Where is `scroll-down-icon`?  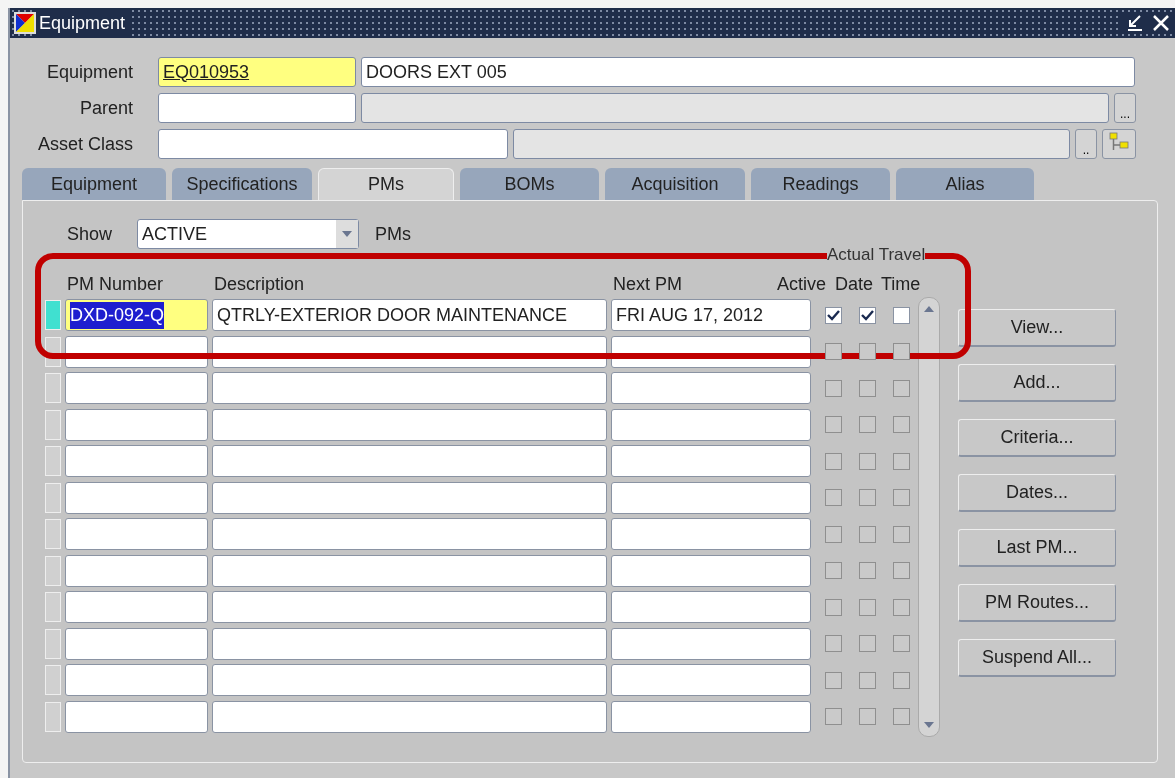 scroll-down-icon is located at coordinates (929, 725).